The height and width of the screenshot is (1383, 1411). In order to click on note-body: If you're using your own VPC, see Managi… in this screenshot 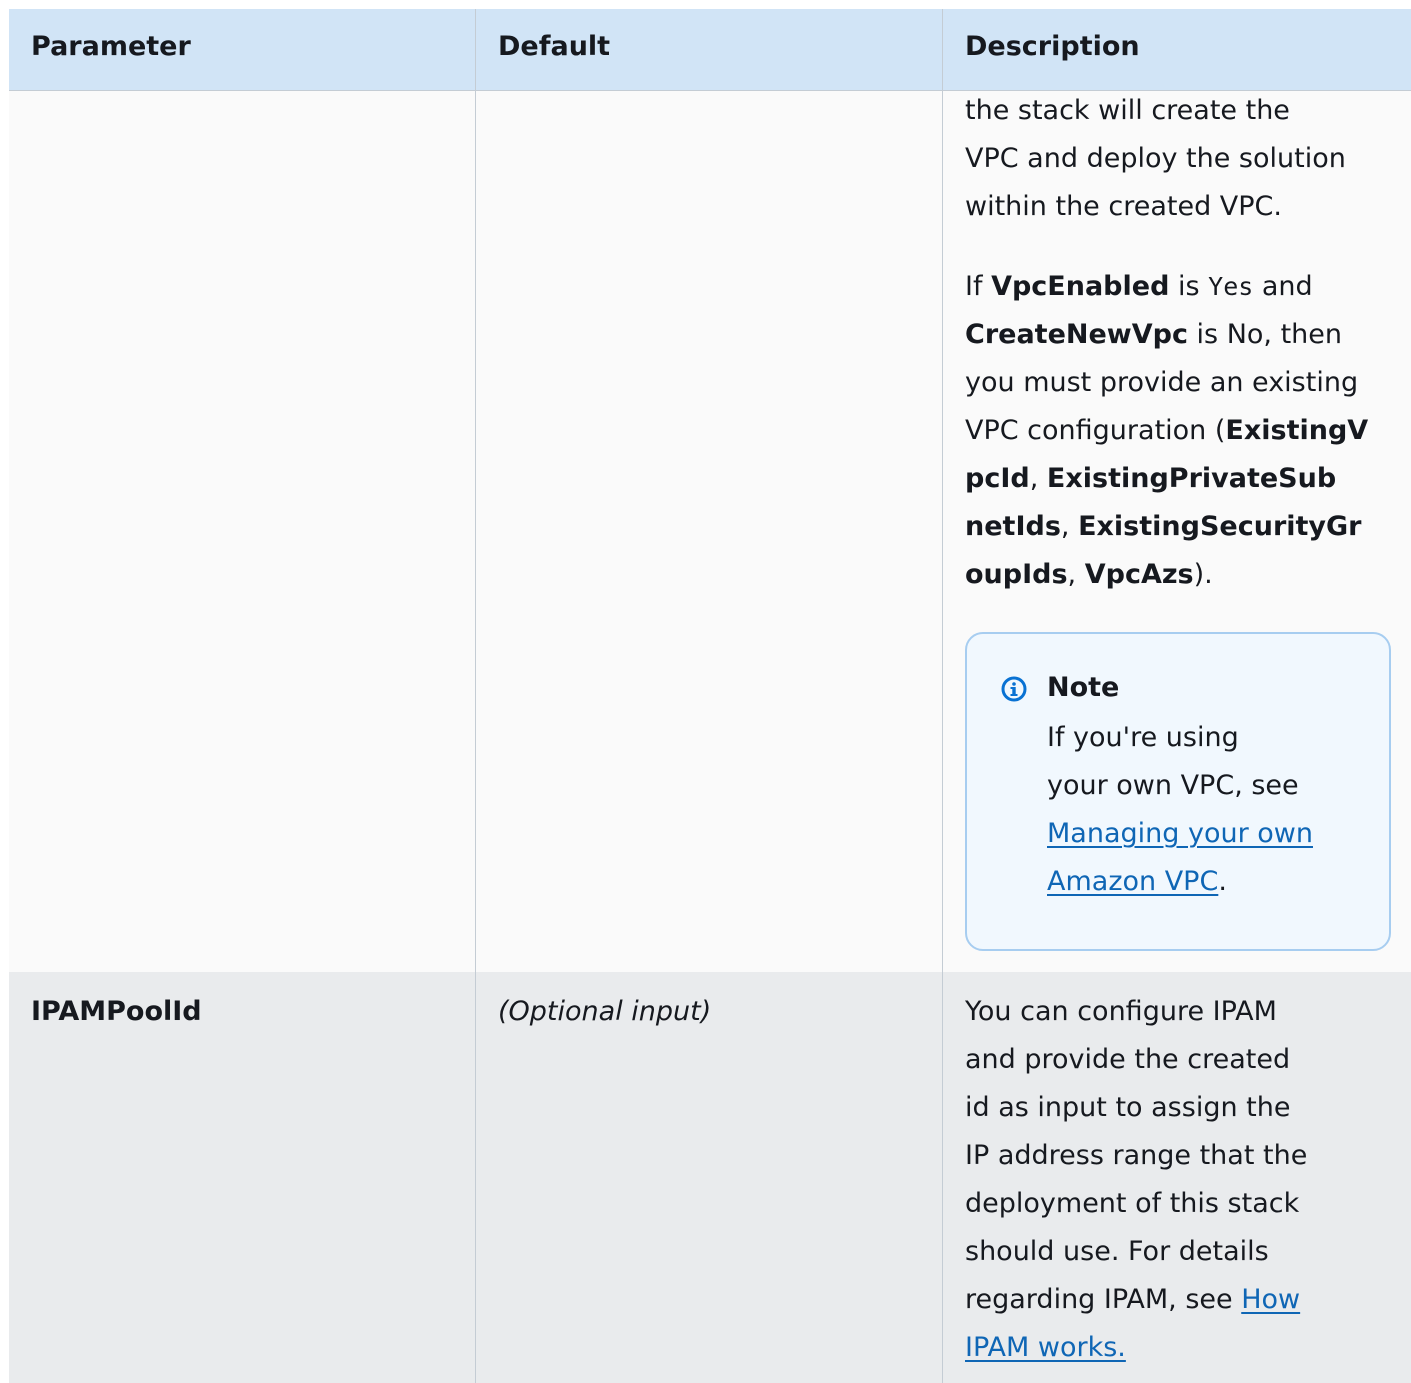, I will do `click(1180, 809)`.